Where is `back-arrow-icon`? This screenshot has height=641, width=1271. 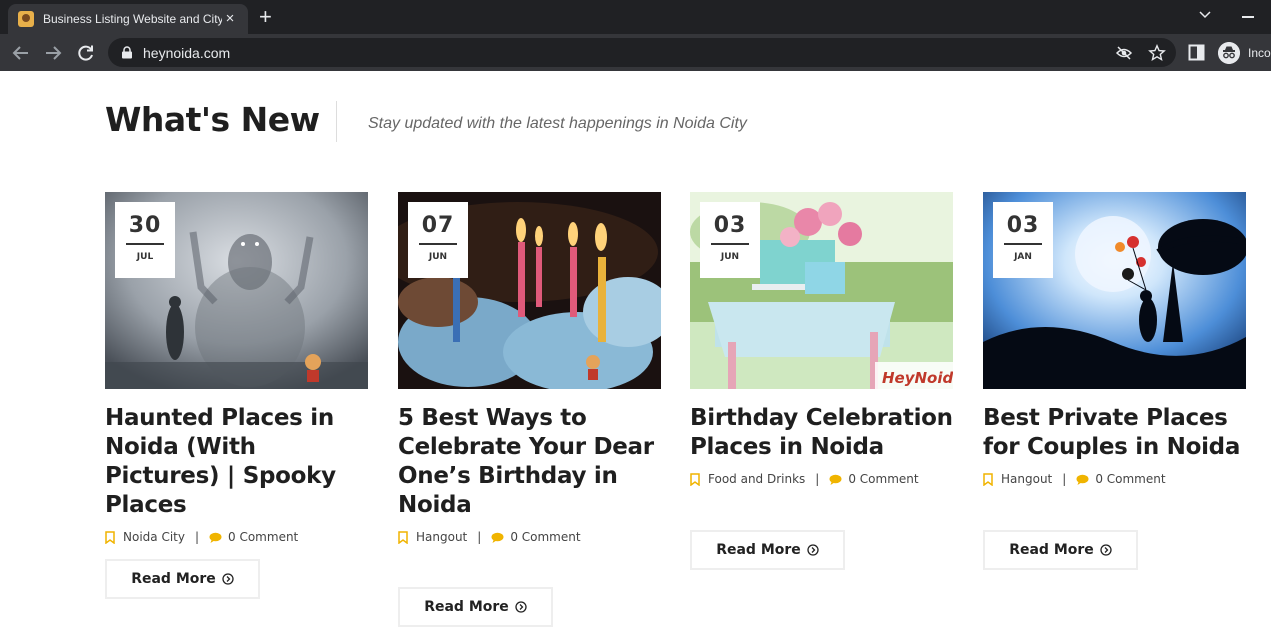 back-arrow-icon is located at coordinates (21, 53).